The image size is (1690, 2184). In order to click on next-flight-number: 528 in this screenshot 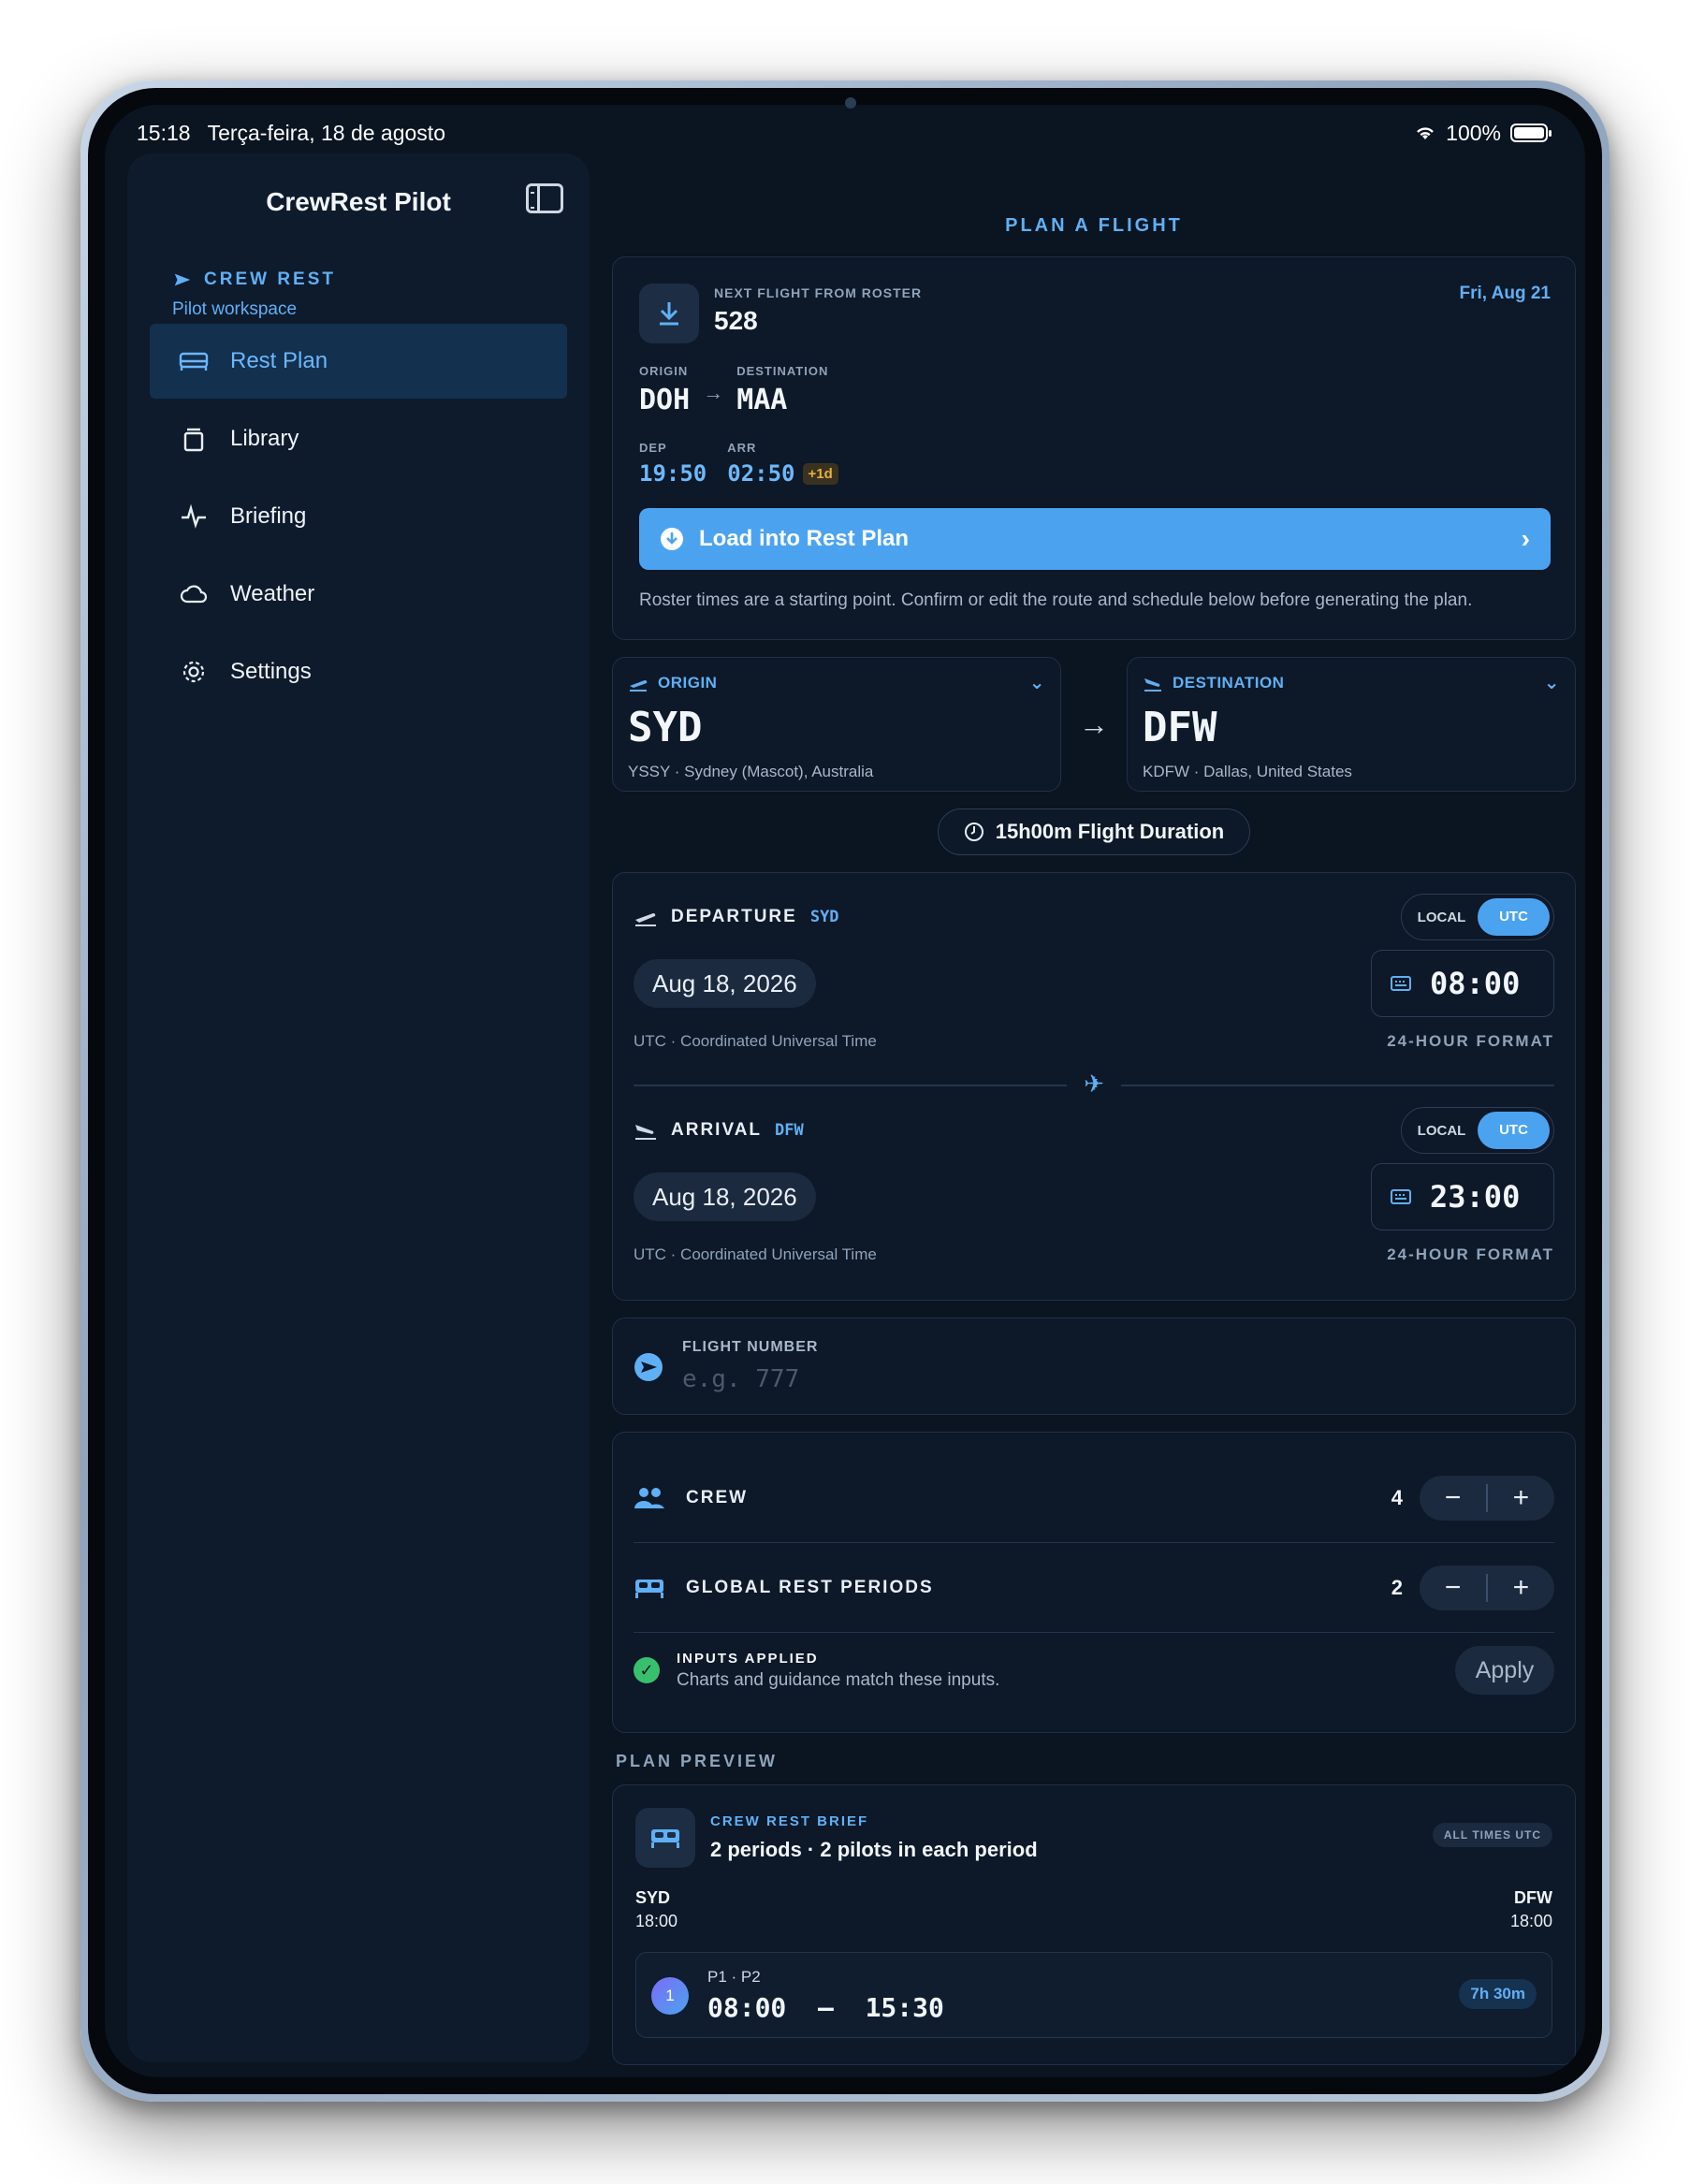, I will do `click(736, 320)`.